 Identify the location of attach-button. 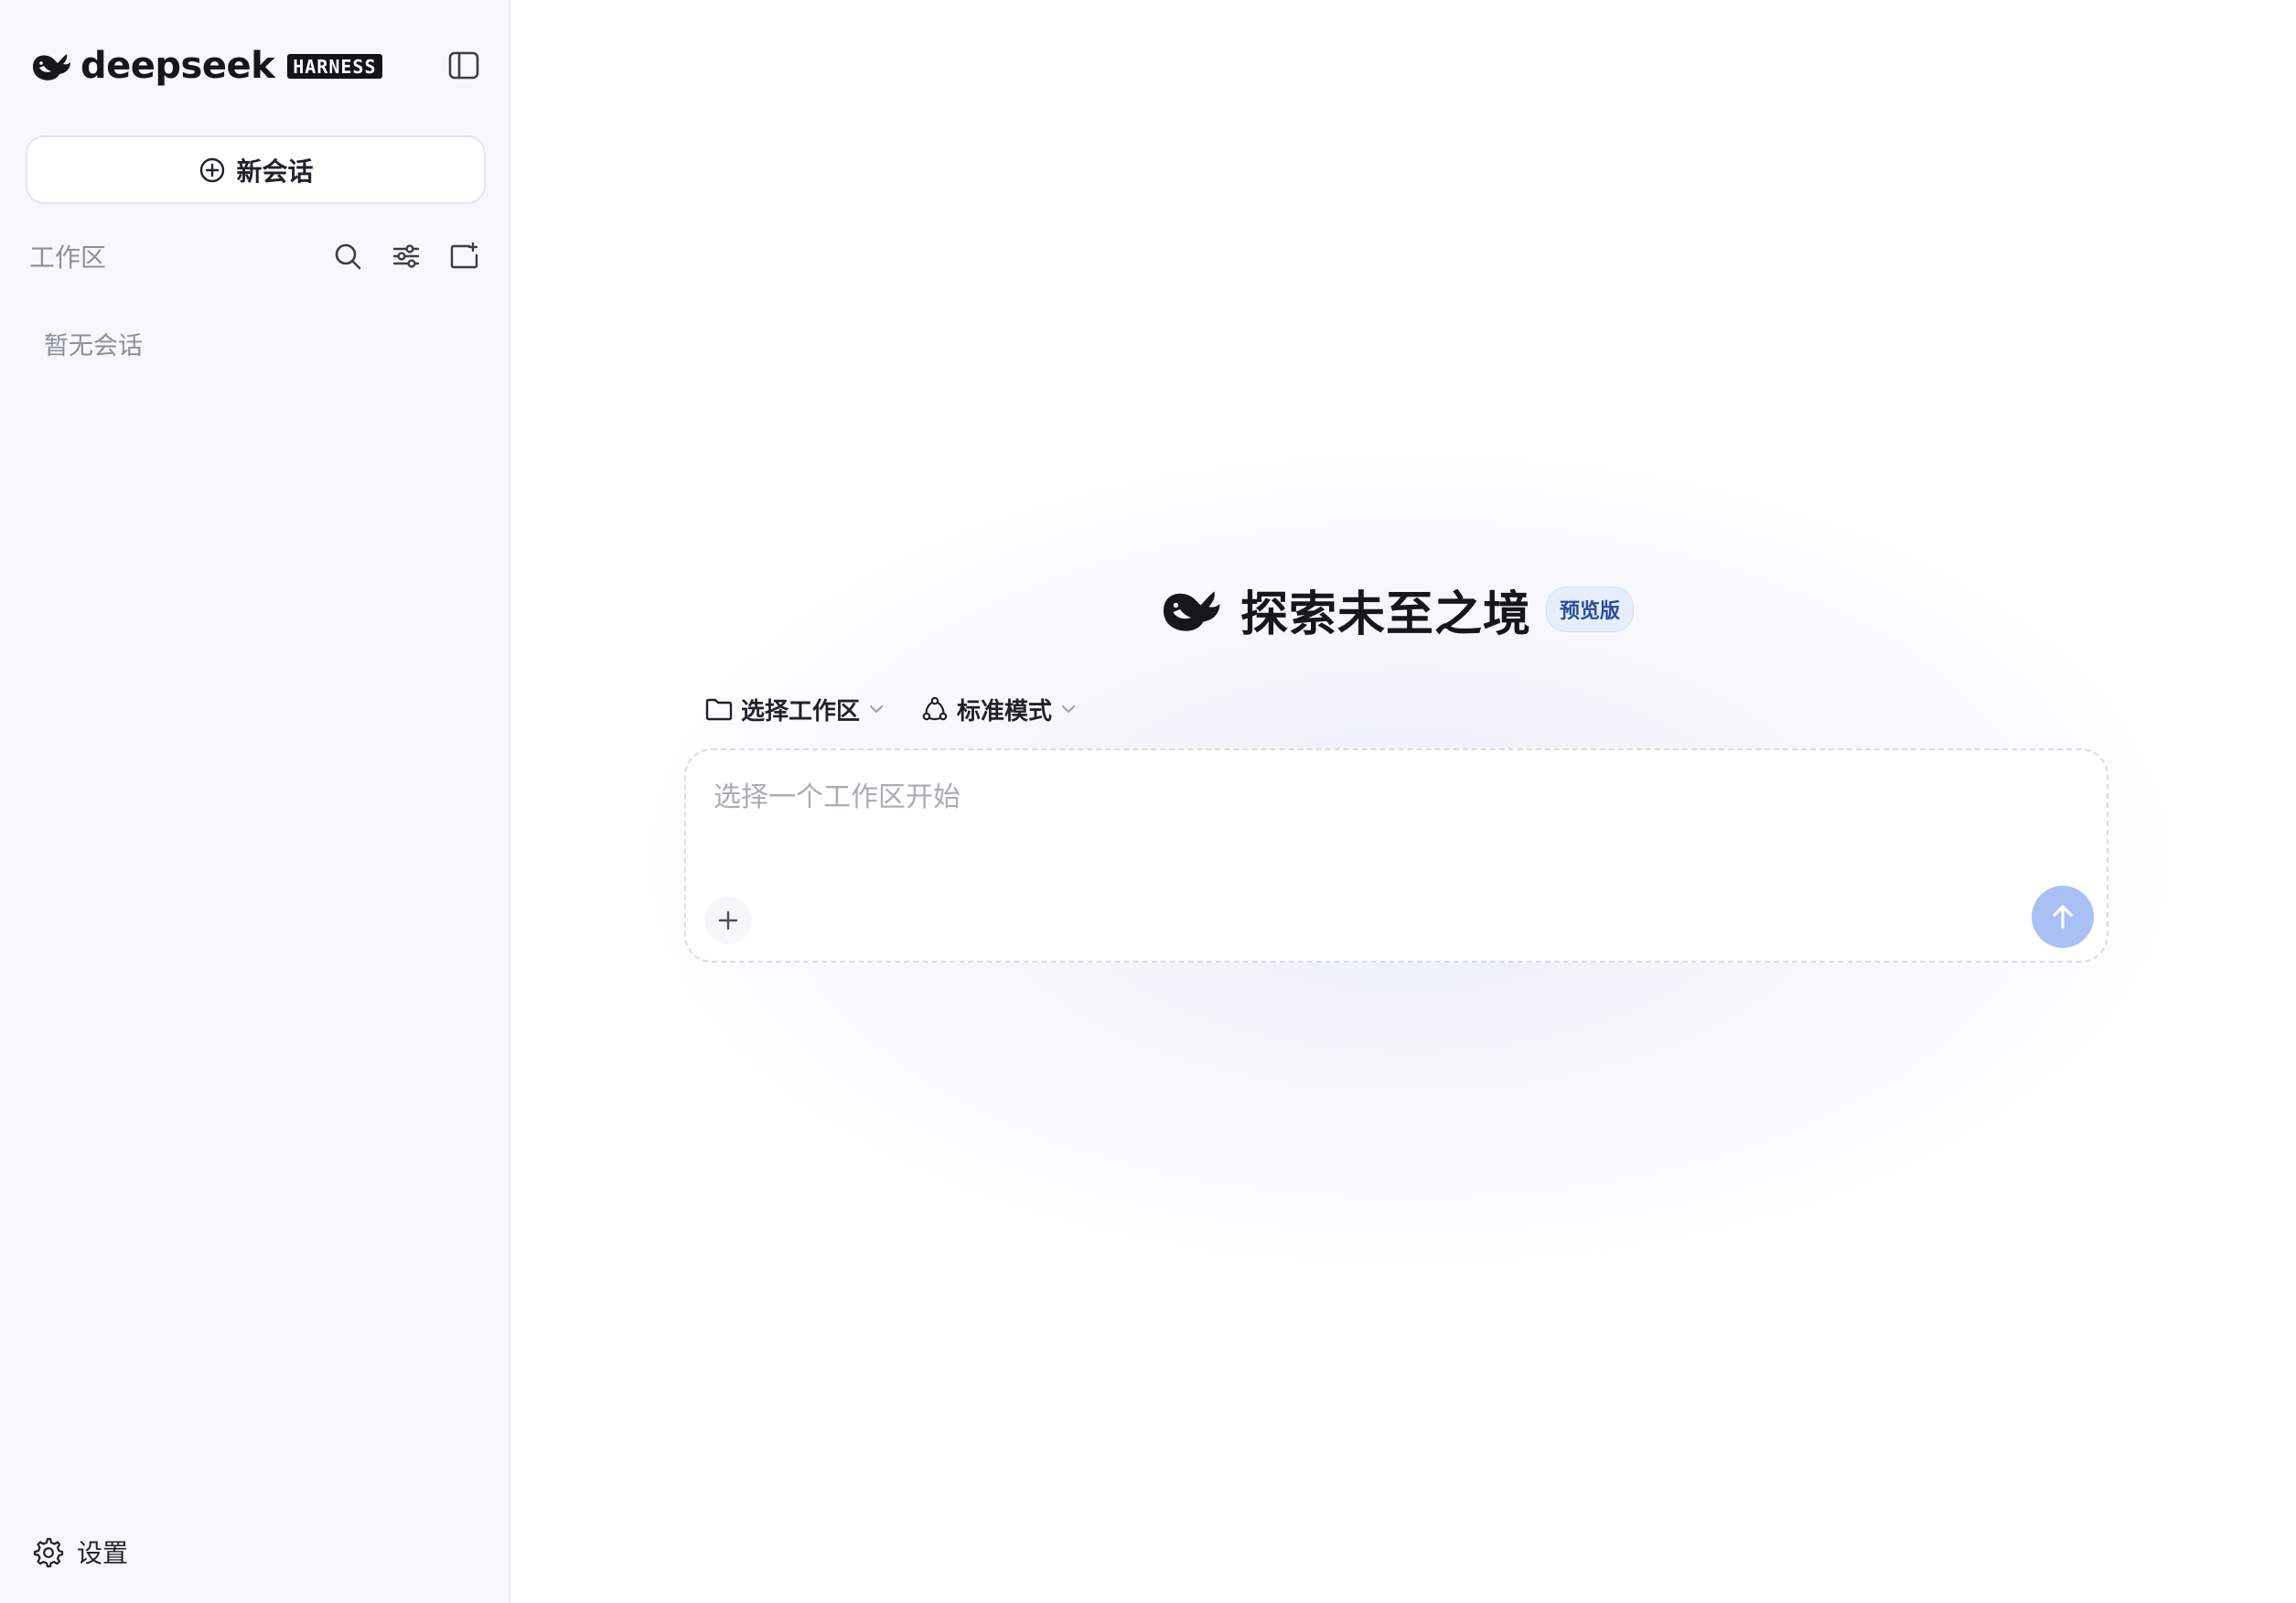
(728, 920).